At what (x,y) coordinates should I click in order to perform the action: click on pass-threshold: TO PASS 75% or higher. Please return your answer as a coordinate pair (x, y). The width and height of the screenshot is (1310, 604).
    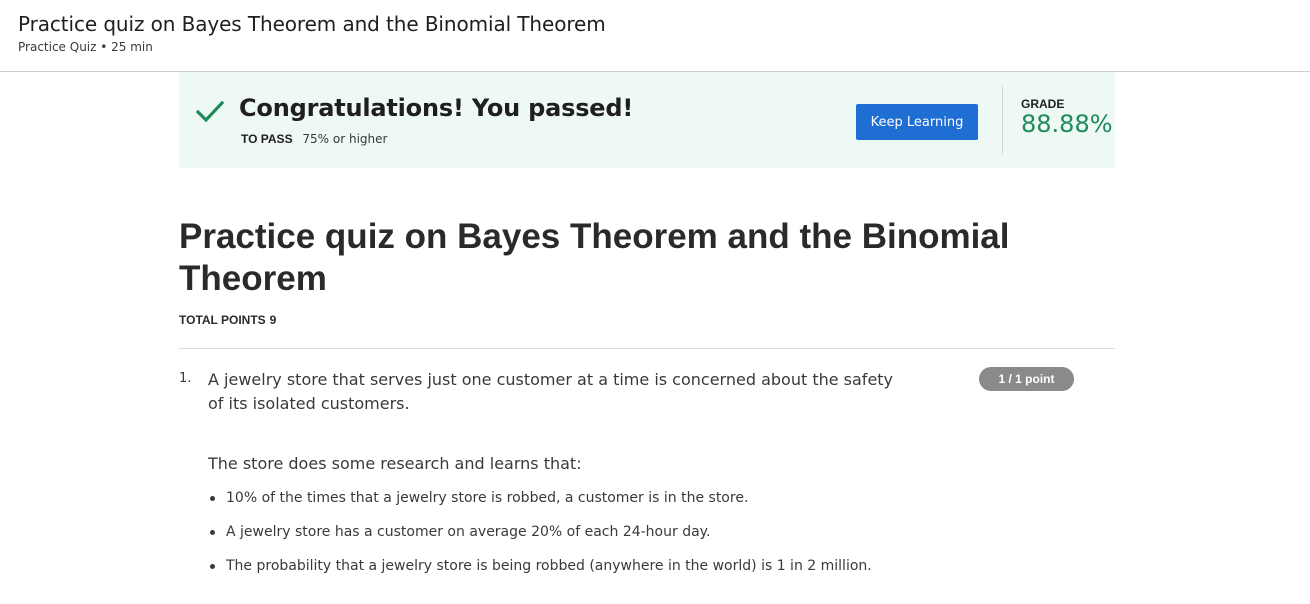
    Looking at the image, I should click on (314, 139).